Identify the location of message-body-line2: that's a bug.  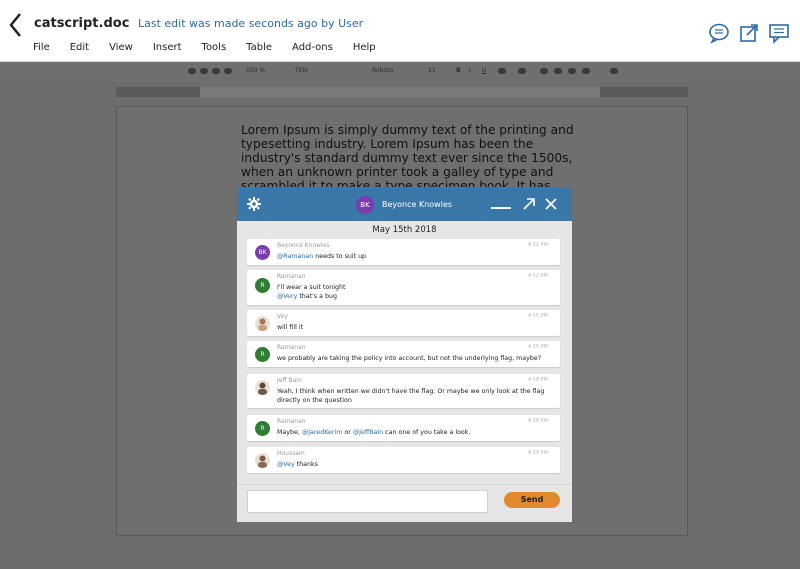
(317, 296).